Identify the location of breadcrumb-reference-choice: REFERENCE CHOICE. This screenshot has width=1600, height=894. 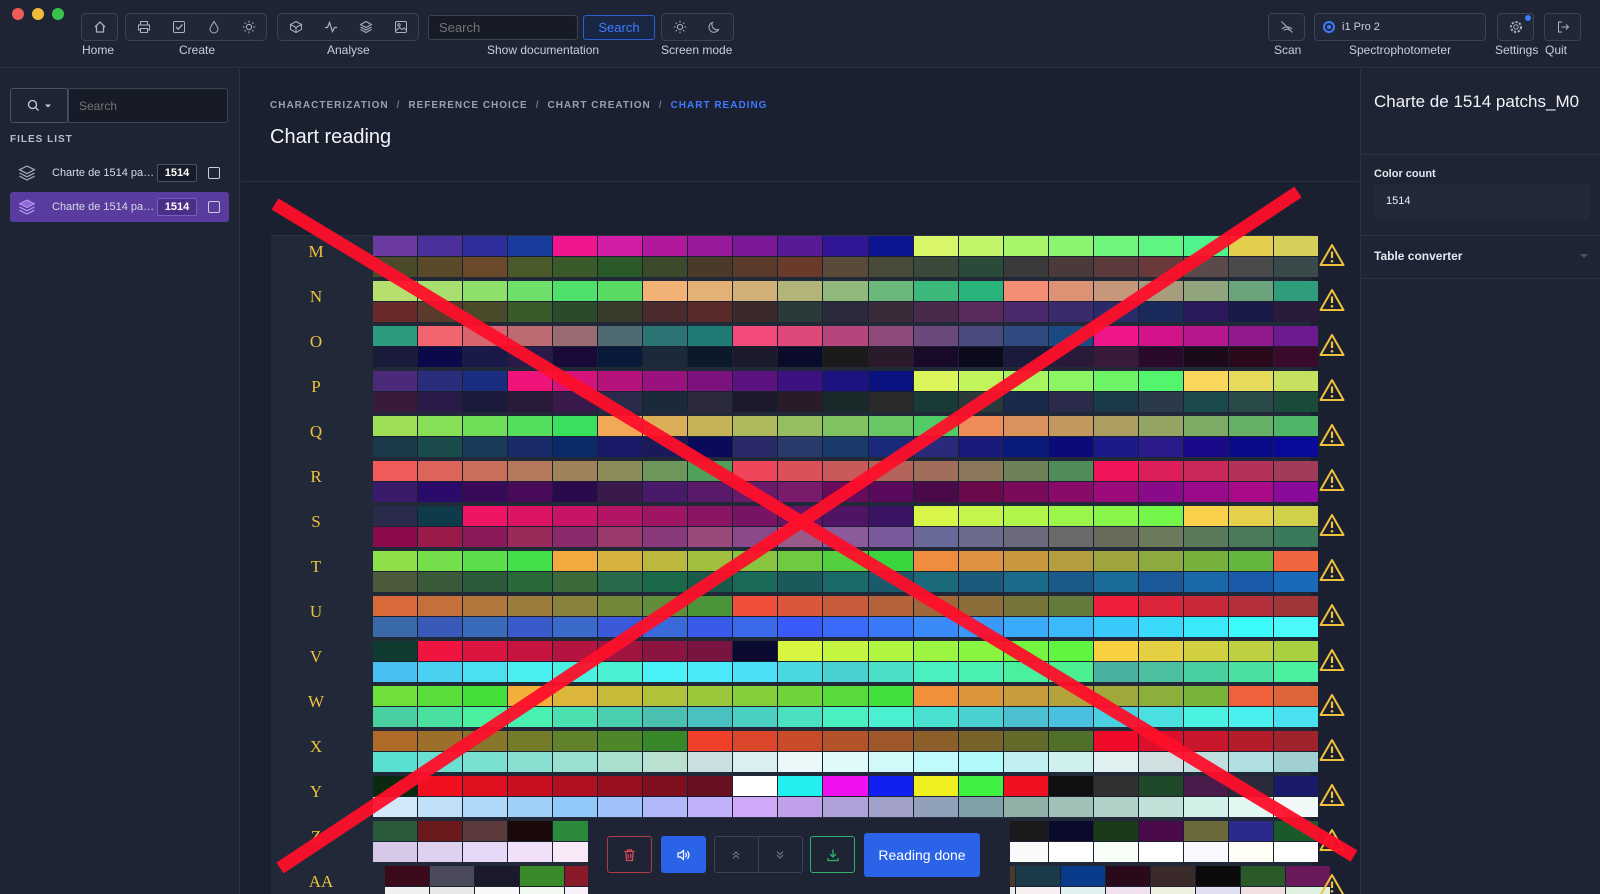
(467, 105).